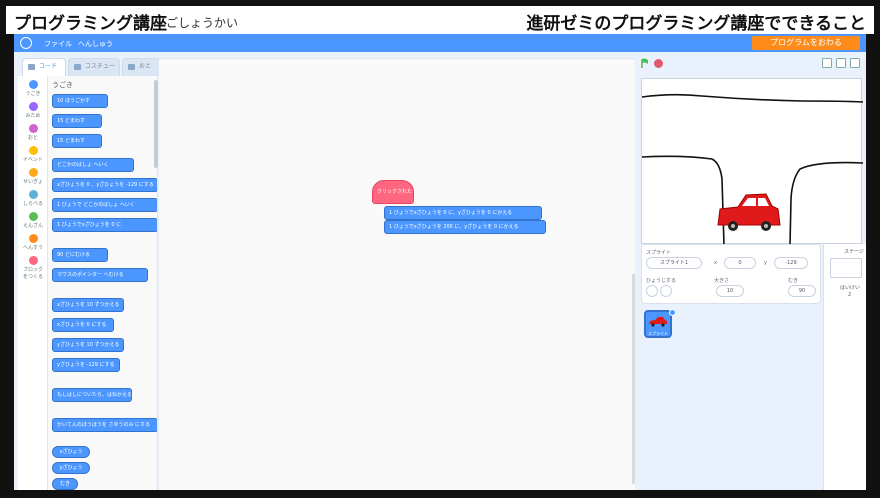 This screenshot has height=498, width=880. Describe the element at coordinates (83, 325) in the screenshot. I see `block-set-x: xざひょうを 0 にする` at that location.